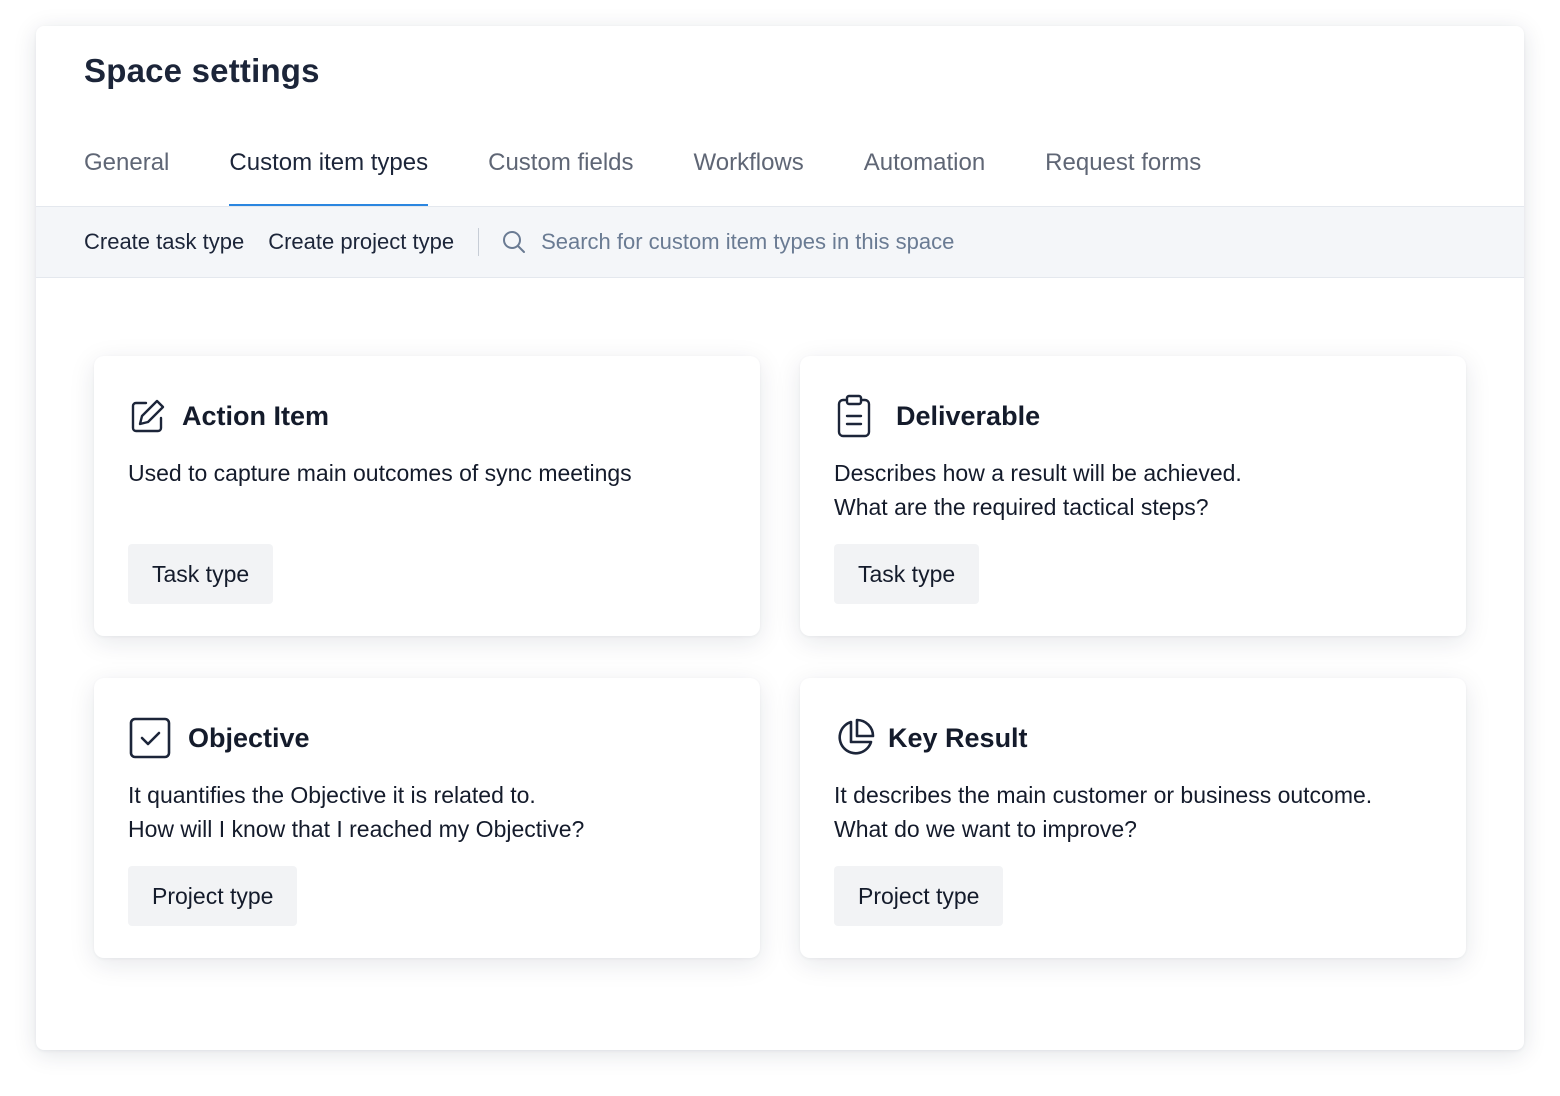 This screenshot has width=1560, height=1096. Describe the element at coordinates (841, 242) in the screenshot. I see `search-input` at that location.